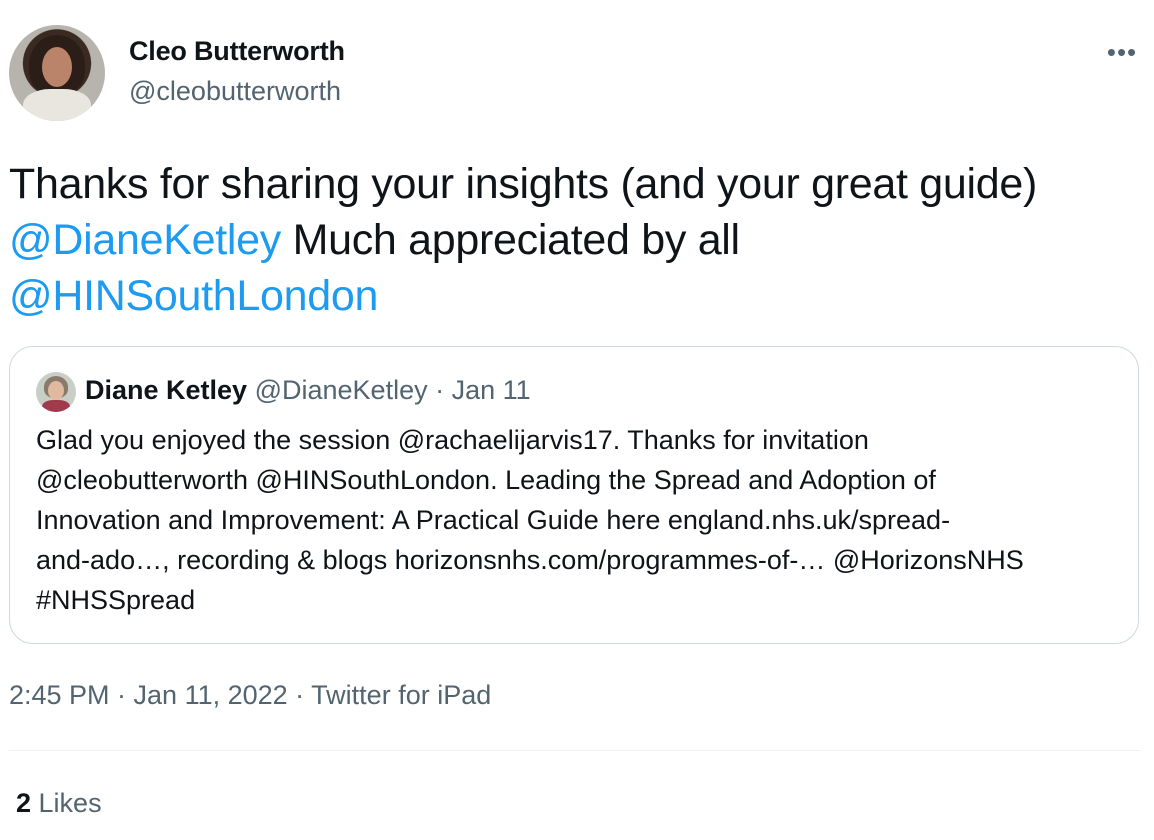 The image size is (1154, 840). Describe the element at coordinates (575, 750) in the screenshot. I see `divider` at that location.